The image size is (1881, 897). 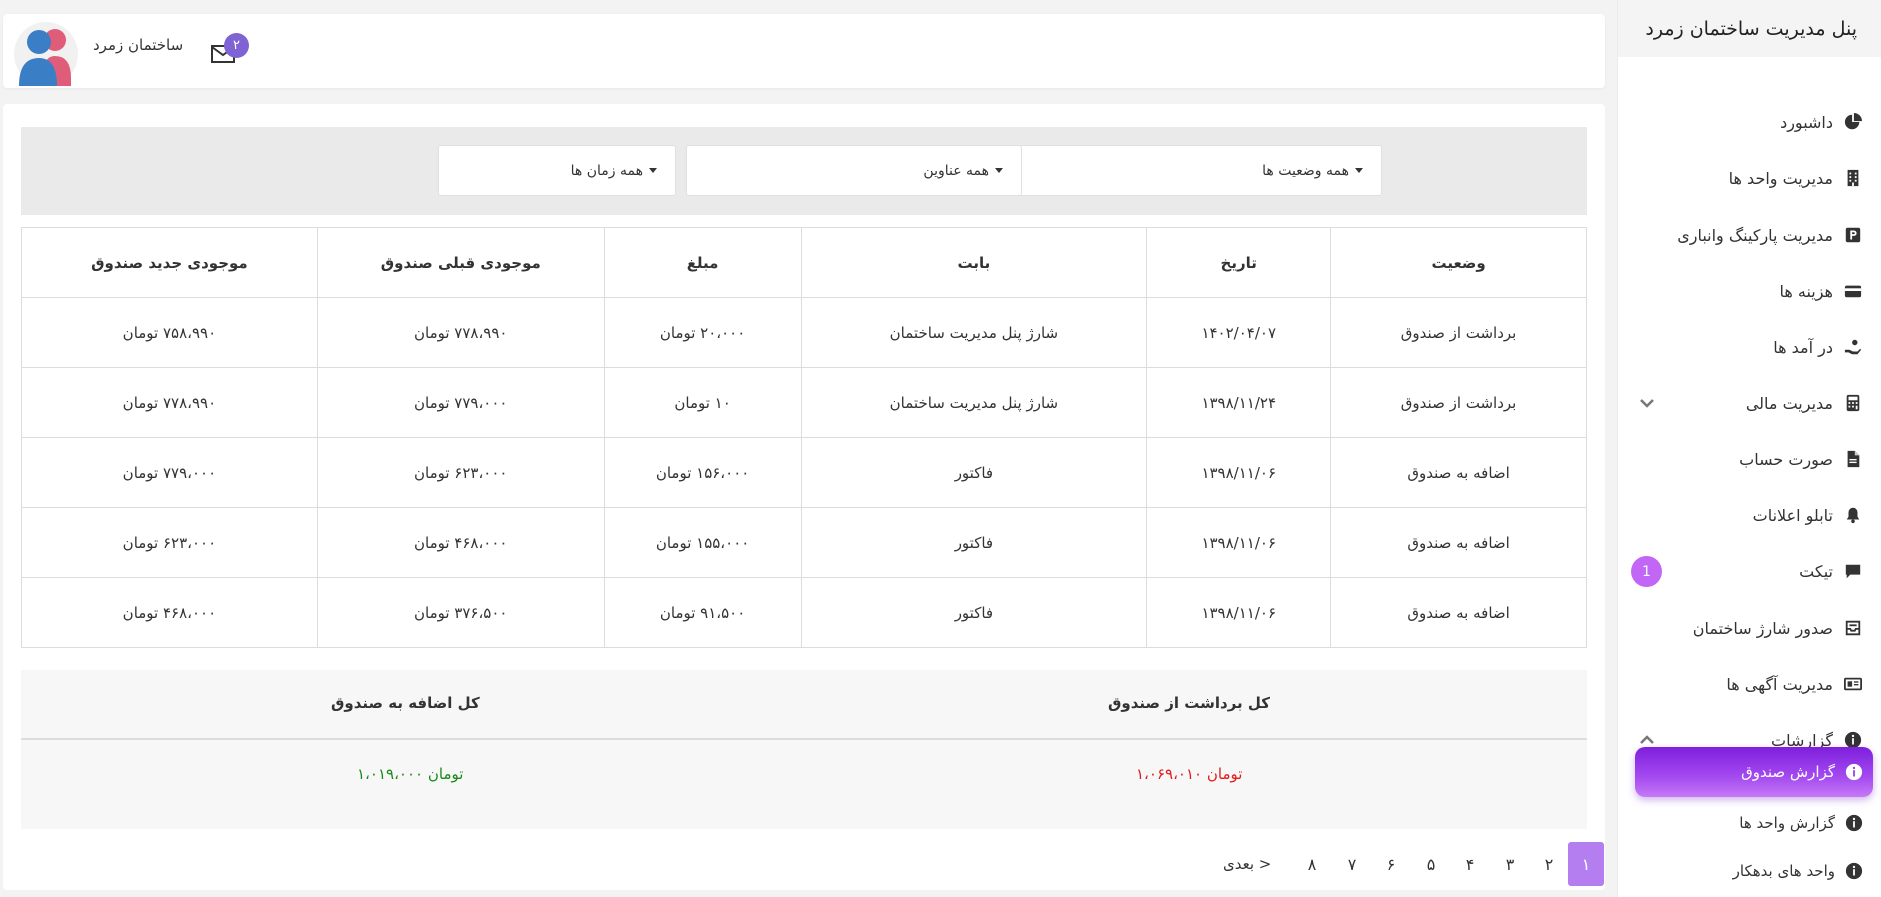 What do you see at coordinates (1853, 347) in the screenshot?
I see `hand-coin-icon` at bounding box center [1853, 347].